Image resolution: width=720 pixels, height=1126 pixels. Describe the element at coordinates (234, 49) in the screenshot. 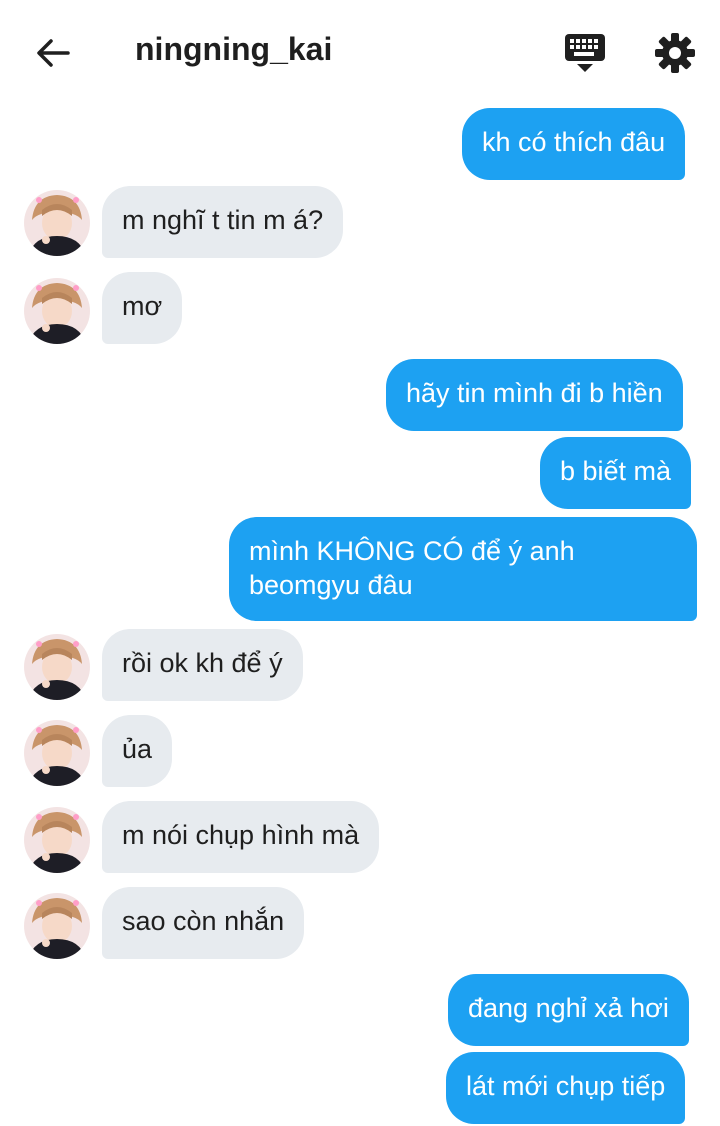

I see `chat-title: ningning_kai` at that location.